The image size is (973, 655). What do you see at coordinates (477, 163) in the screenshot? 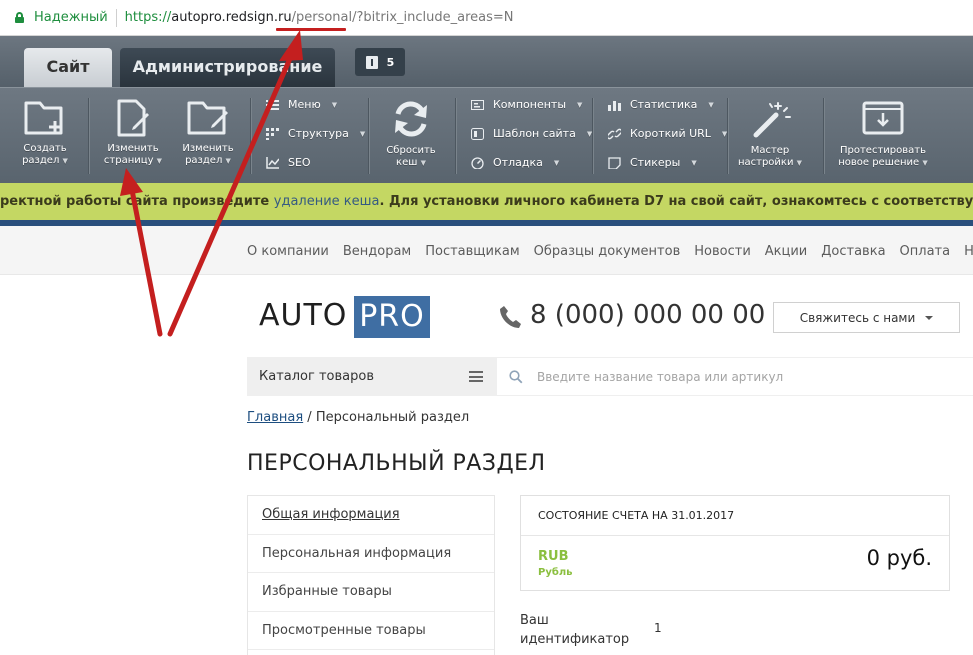
I see `speedometer-icon` at bounding box center [477, 163].